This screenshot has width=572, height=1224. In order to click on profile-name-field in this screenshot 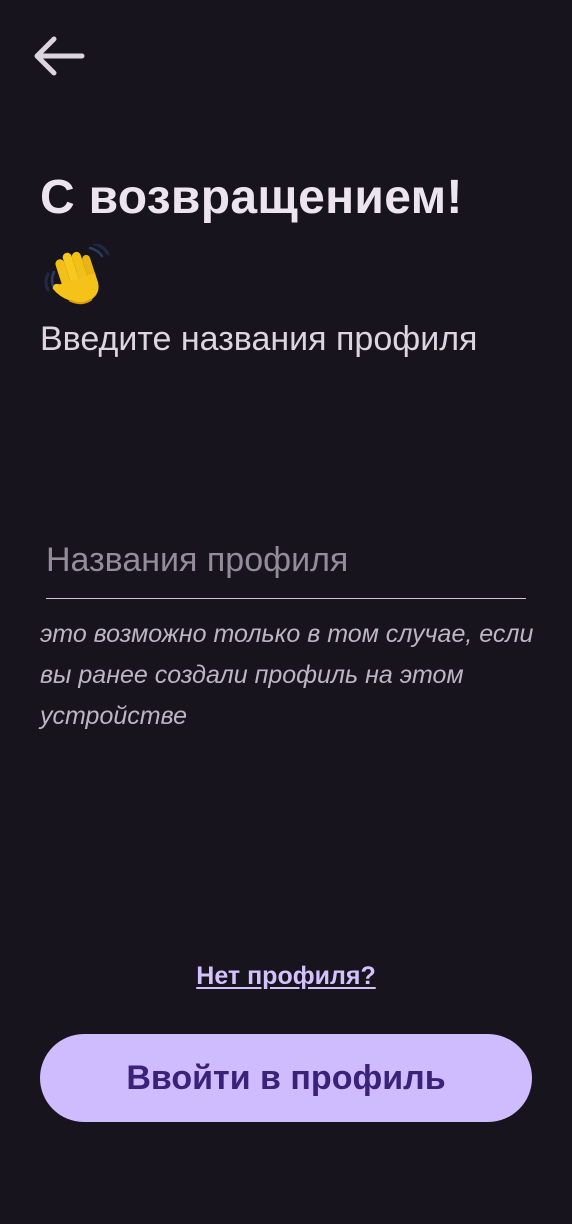, I will do `click(286, 564)`.